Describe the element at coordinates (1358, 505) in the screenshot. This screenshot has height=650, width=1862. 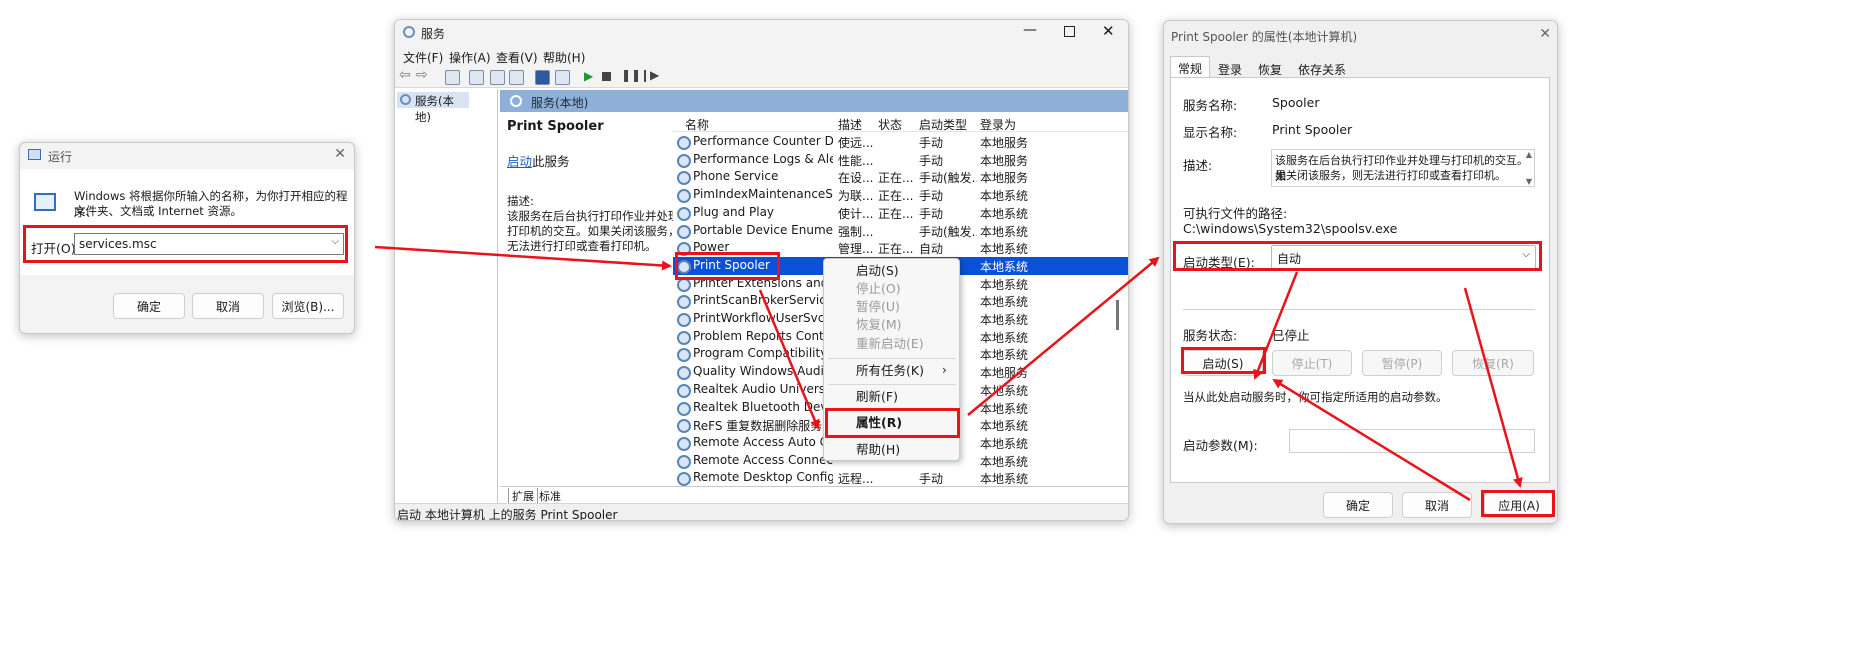
I see `props-ok-button: 确定` at that location.